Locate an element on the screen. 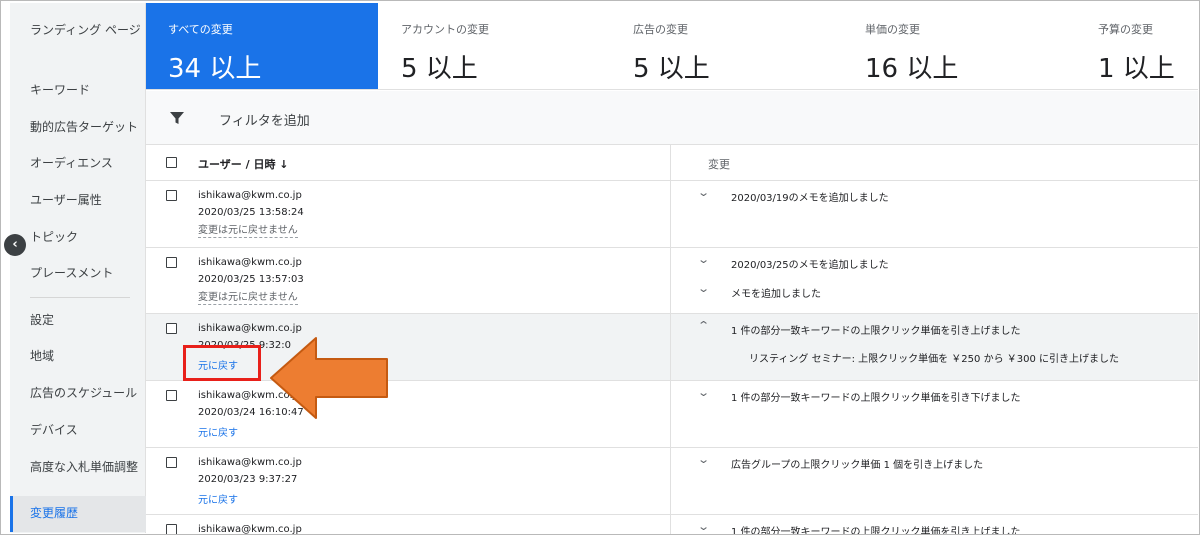 The image size is (1200, 535). change-description: 1 件の部分一致キーワードの上限クリック単価を引き下げました is located at coordinates (876, 398).